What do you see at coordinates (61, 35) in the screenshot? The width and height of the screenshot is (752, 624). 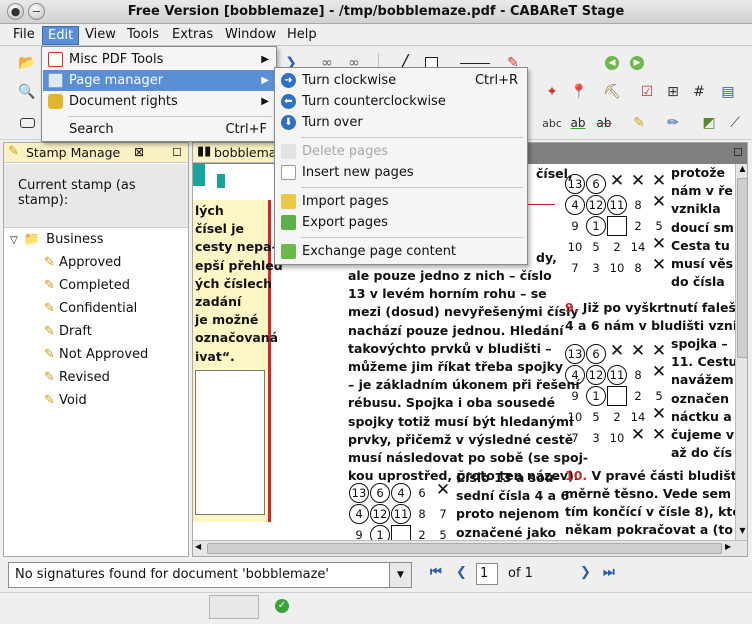 I see `menu-edit: Edit` at bounding box center [61, 35].